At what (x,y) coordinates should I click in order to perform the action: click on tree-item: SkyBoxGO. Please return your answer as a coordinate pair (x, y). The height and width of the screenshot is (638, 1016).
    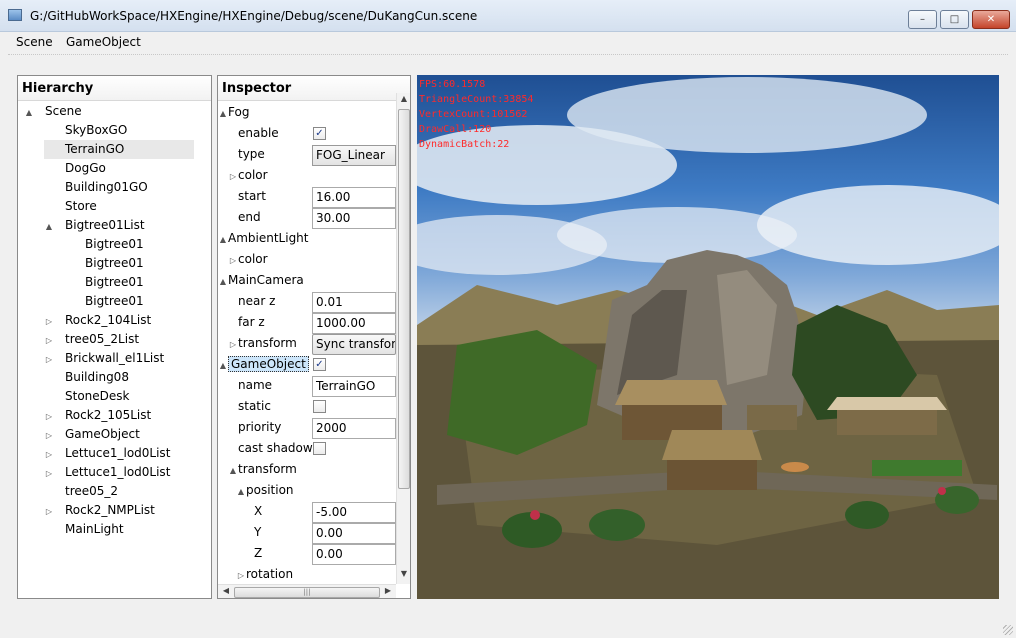
    Looking at the image, I should click on (85, 130).